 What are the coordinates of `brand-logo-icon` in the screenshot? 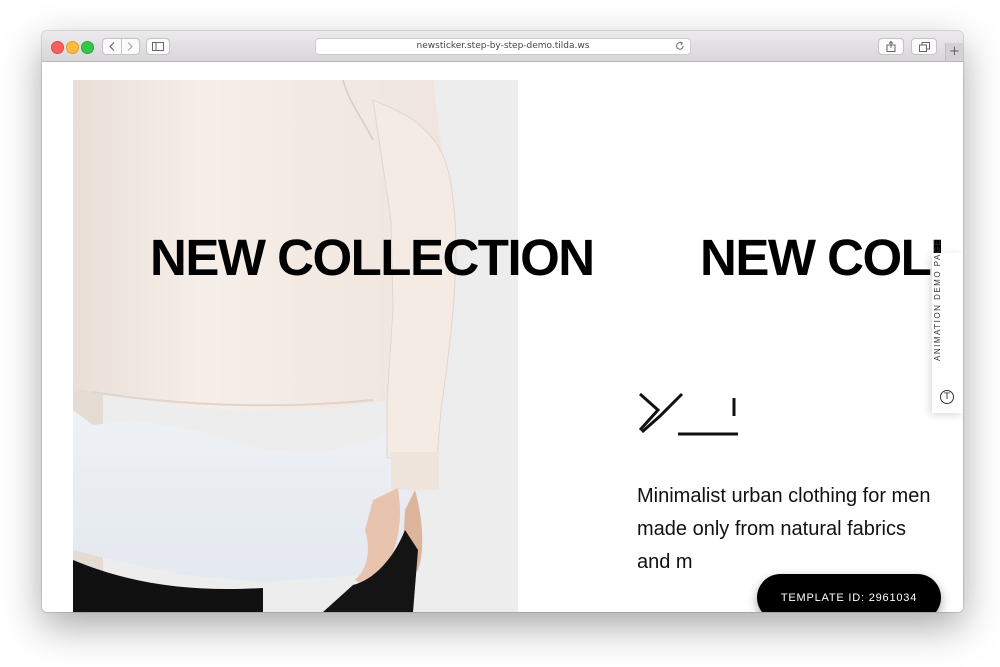 It's located at (688, 414).